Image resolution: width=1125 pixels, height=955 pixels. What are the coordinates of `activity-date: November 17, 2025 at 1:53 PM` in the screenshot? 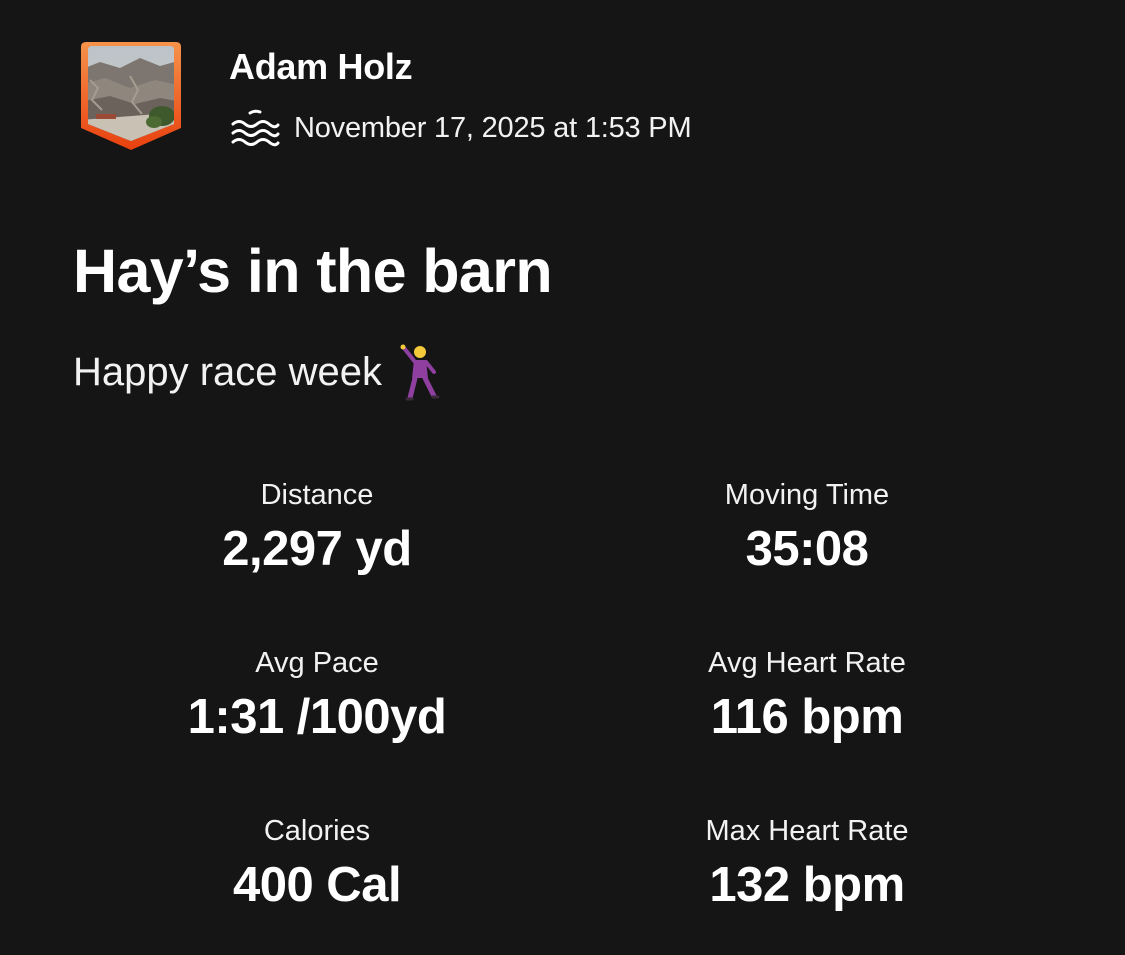 It's located at (493, 127).